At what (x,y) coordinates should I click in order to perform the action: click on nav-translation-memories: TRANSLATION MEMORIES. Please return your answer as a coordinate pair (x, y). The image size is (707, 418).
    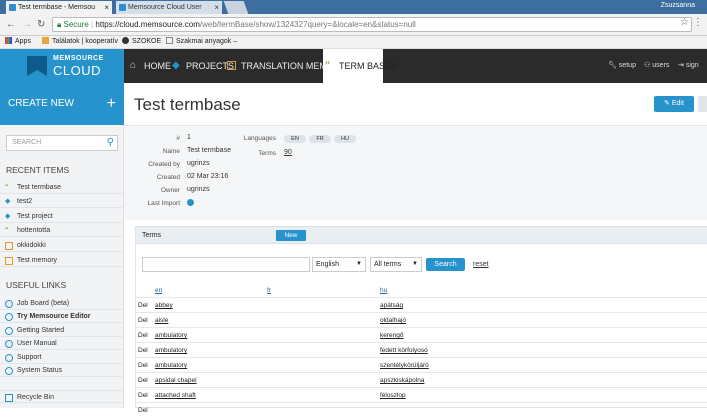
    Looking at the image, I should click on (290, 66).